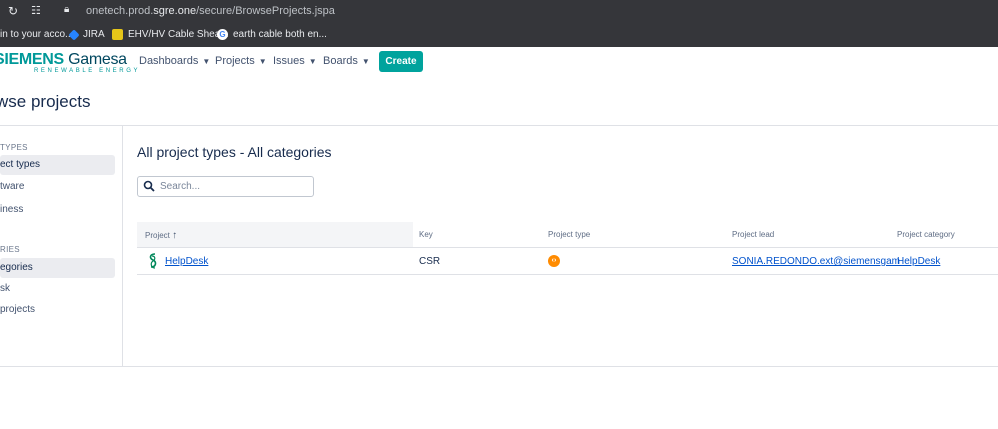  What do you see at coordinates (66, 9) in the screenshot?
I see `lock-icon: 🔒︎` at bounding box center [66, 9].